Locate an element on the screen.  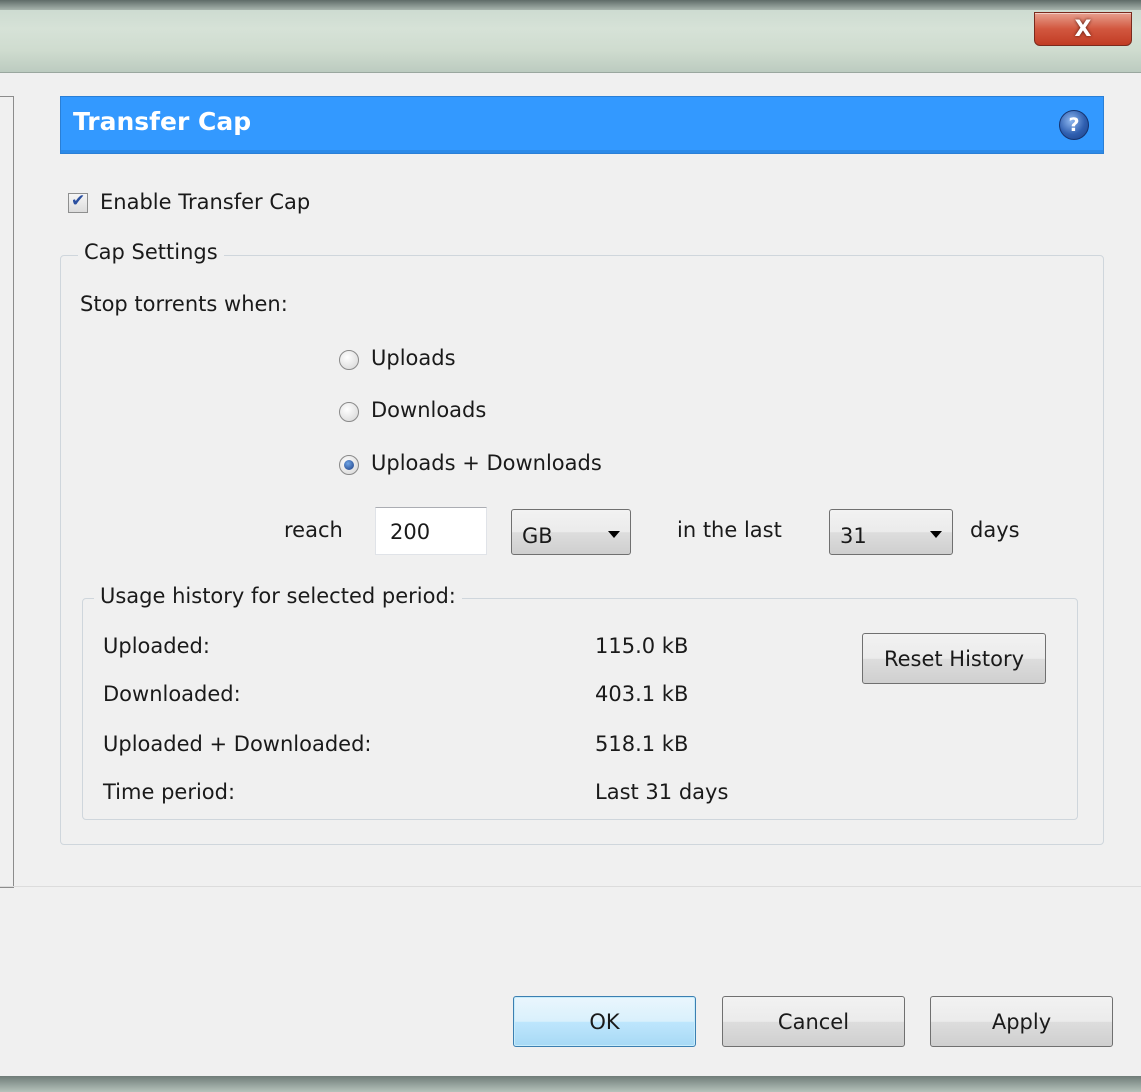
radio-uploads-label: Uploads is located at coordinates (413, 358).